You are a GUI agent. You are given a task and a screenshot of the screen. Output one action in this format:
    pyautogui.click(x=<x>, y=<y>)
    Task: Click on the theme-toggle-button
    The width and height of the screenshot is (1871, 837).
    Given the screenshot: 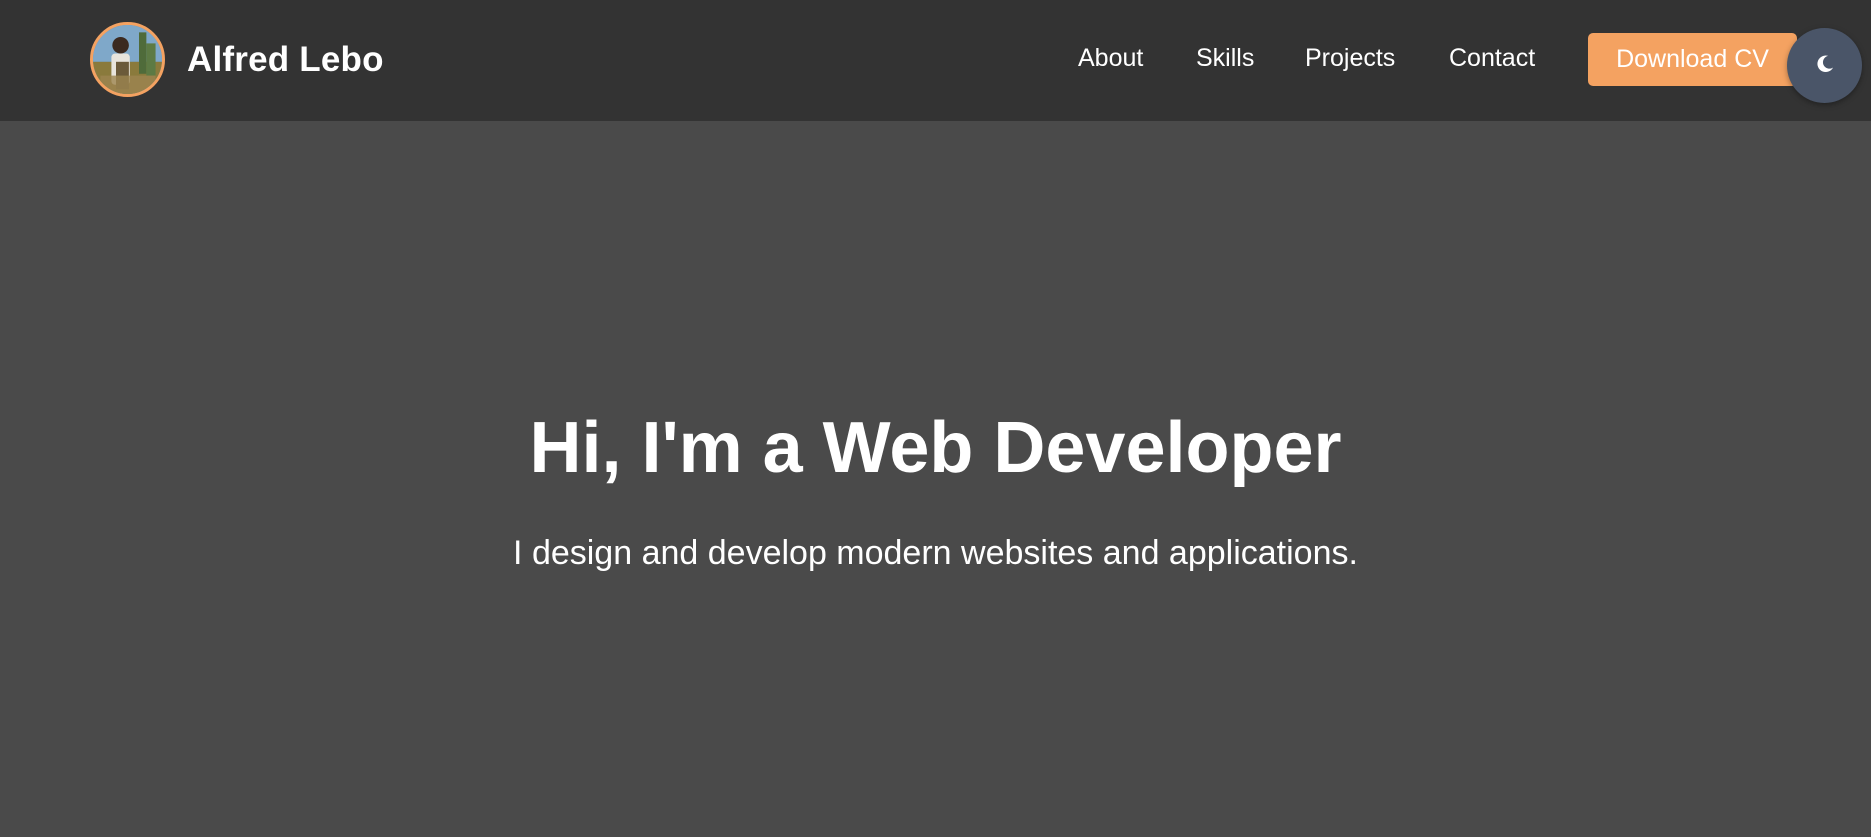 What is the action you would take?
    pyautogui.click(x=1824, y=65)
    